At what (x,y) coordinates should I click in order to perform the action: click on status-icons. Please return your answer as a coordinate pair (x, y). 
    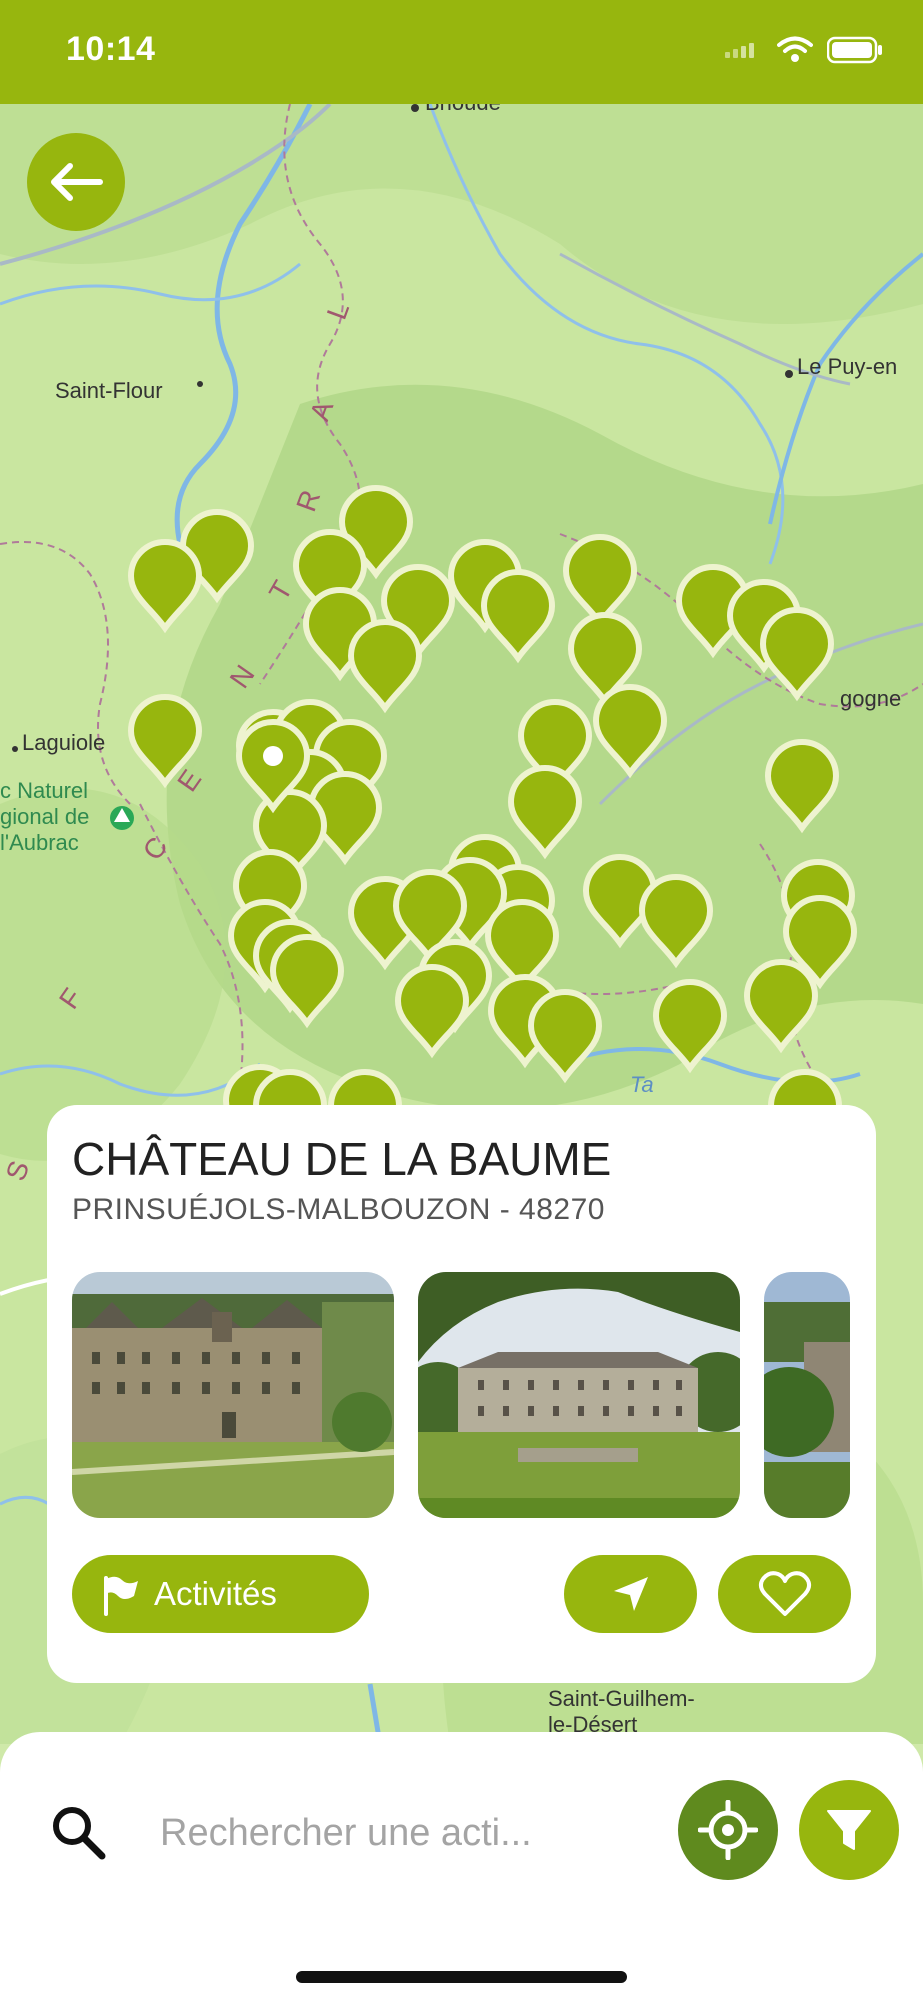
    Looking at the image, I should click on (803, 50).